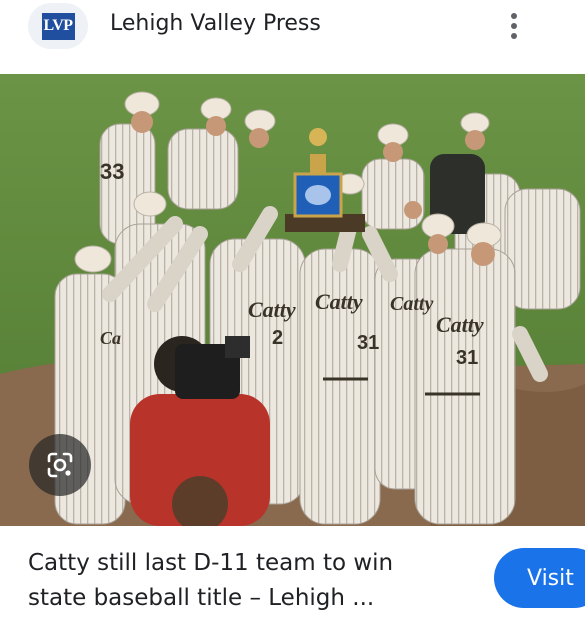  I want to click on visit-button: Visit, so click(539, 578).